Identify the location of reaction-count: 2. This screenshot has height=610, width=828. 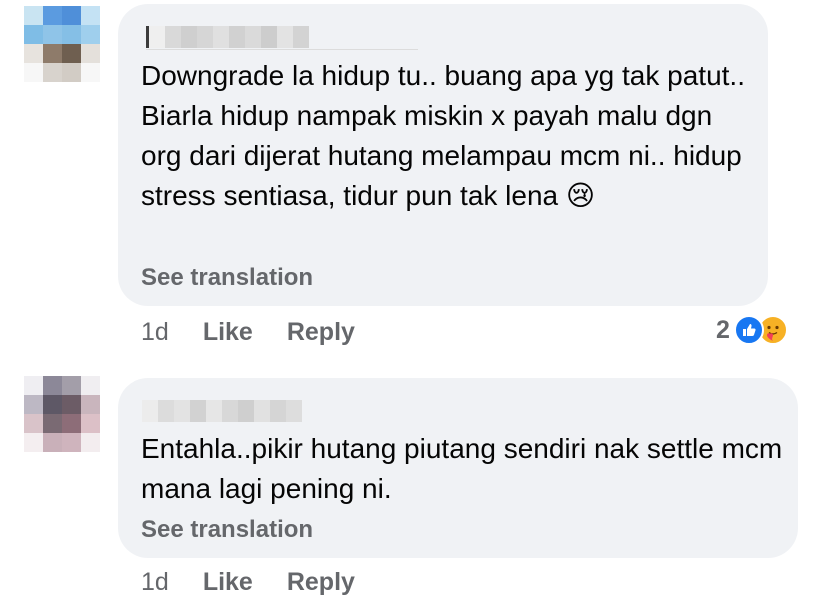
(723, 329).